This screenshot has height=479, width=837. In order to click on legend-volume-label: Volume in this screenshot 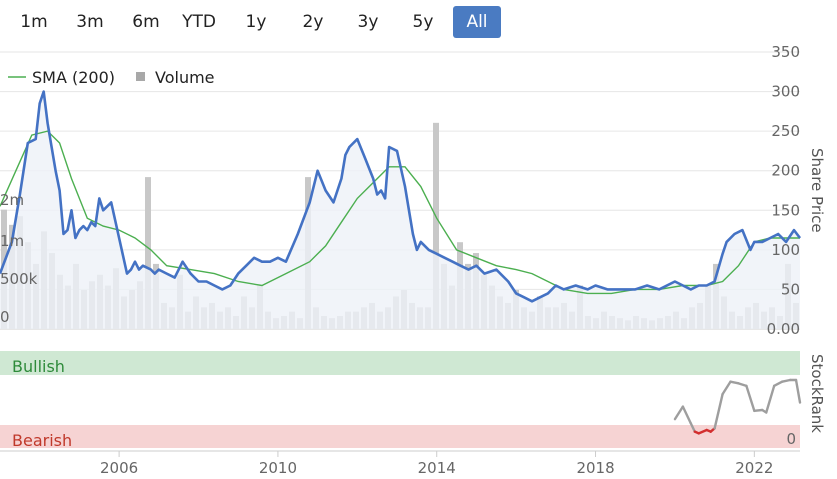, I will do `click(185, 77)`.